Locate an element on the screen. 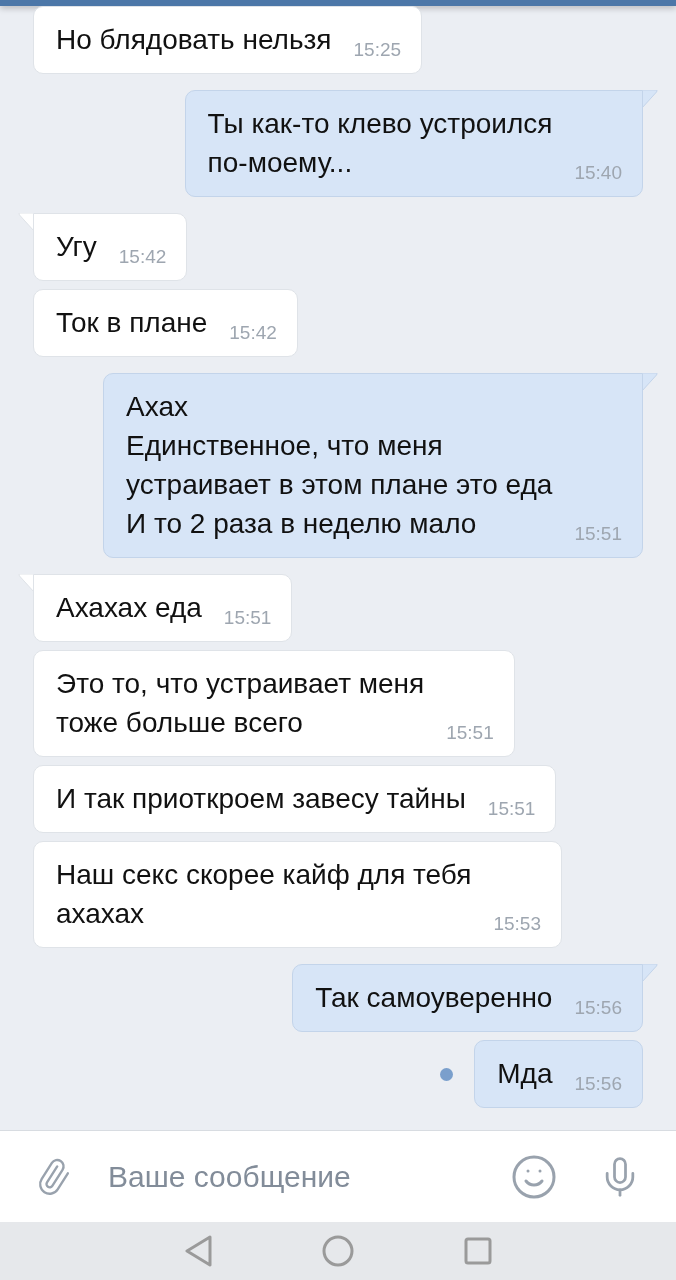 The height and width of the screenshot is (1280, 676). message-text: Ахах Единственное, что меня устраивает в этом плане это еда И то 2 раза в неделю мало is located at coordinates (339, 465).